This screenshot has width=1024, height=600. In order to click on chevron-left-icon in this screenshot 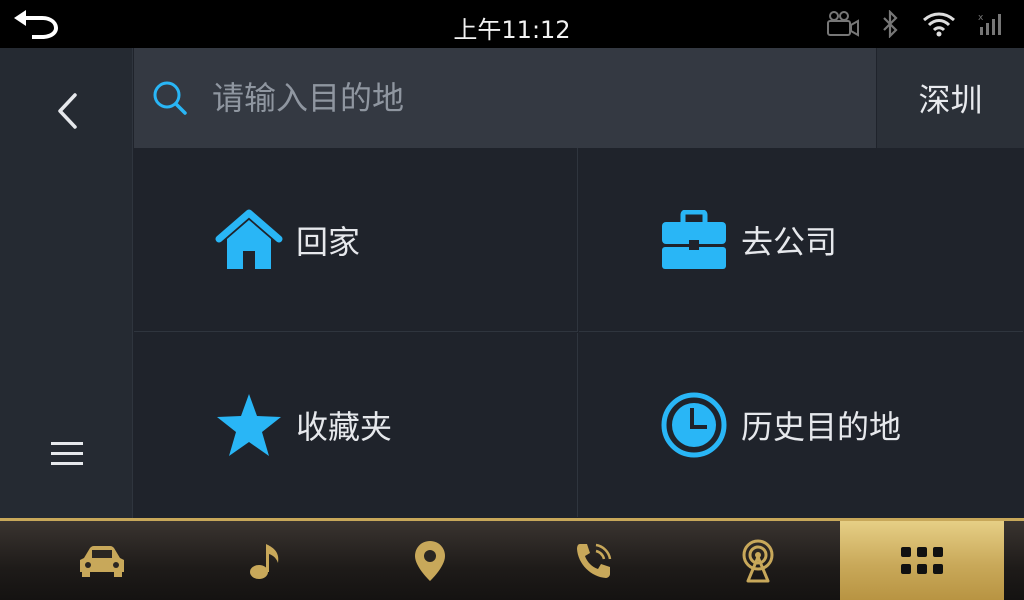, I will do `click(67, 111)`.